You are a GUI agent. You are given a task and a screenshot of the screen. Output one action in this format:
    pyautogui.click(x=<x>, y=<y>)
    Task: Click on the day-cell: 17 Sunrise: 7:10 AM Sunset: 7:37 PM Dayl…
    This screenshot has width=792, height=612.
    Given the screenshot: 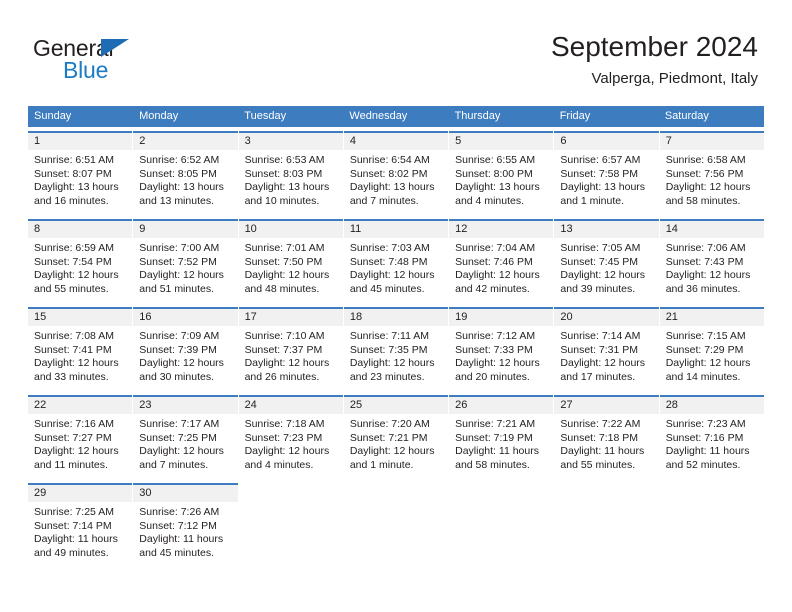 What is the action you would take?
    pyautogui.click(x=290, y=349)
    